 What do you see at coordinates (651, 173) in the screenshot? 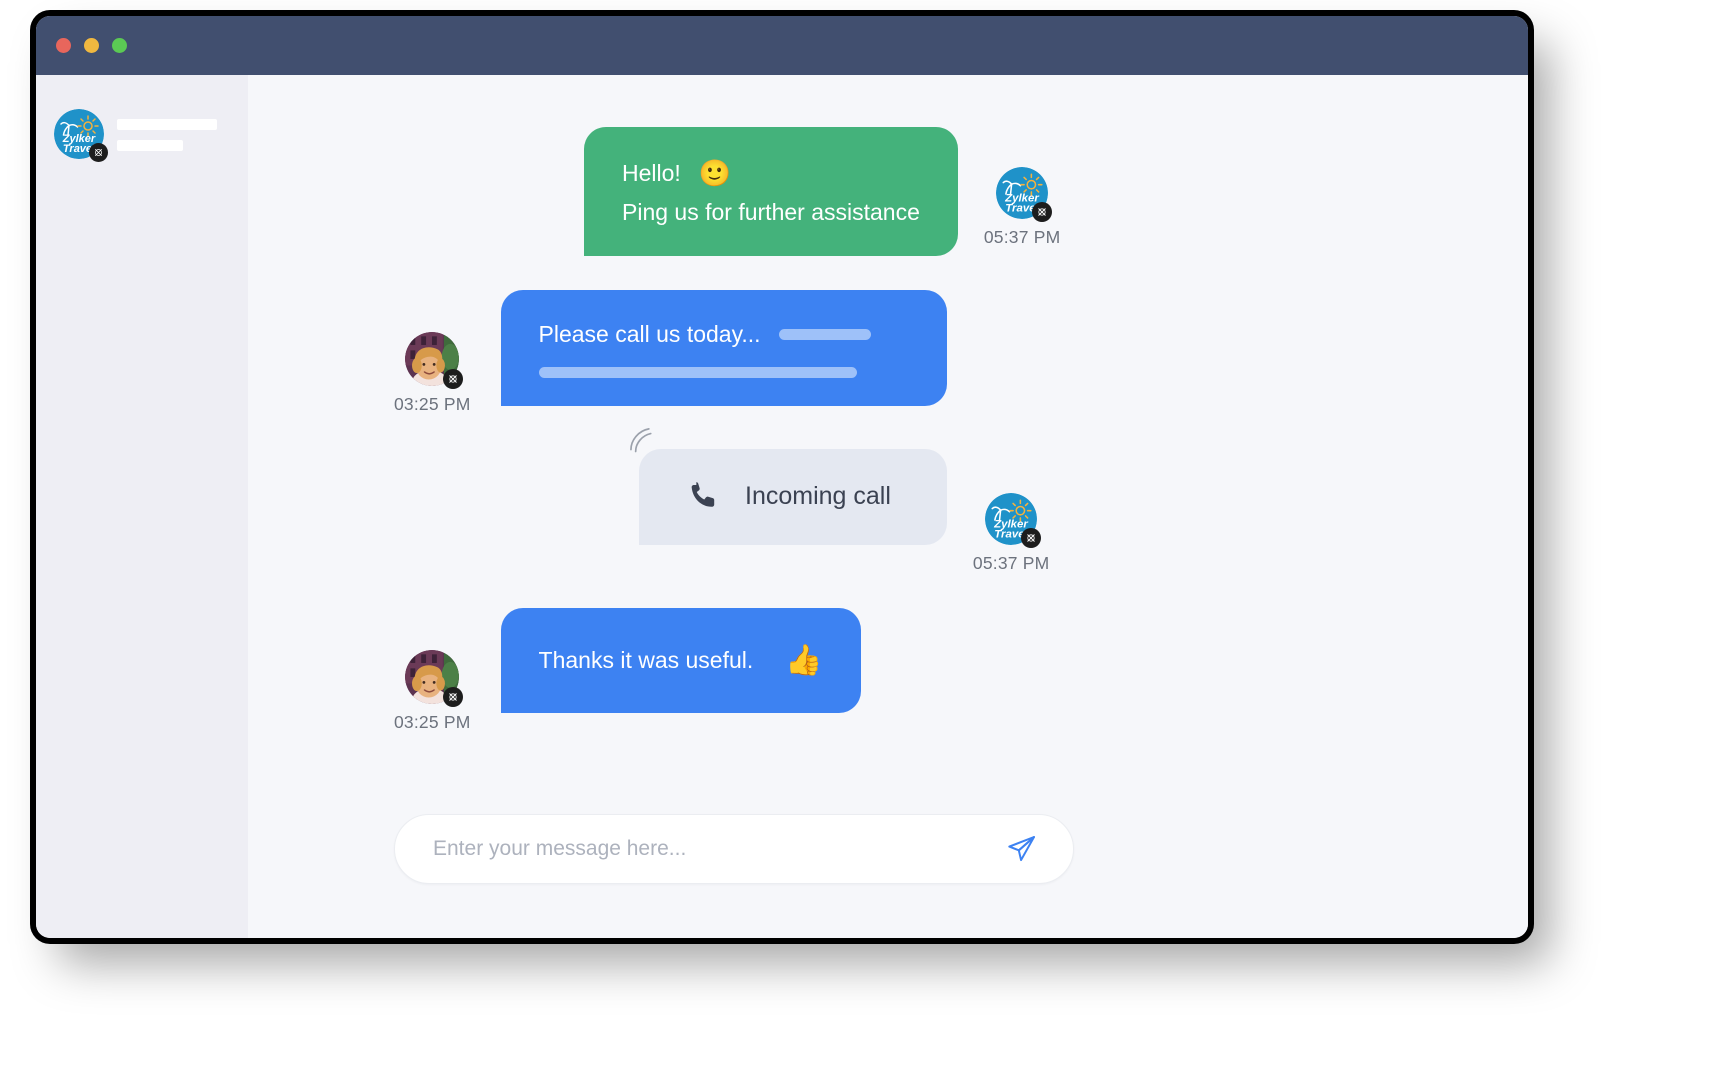
I see `message-text: Hello!` at bounding box center [651, 173].